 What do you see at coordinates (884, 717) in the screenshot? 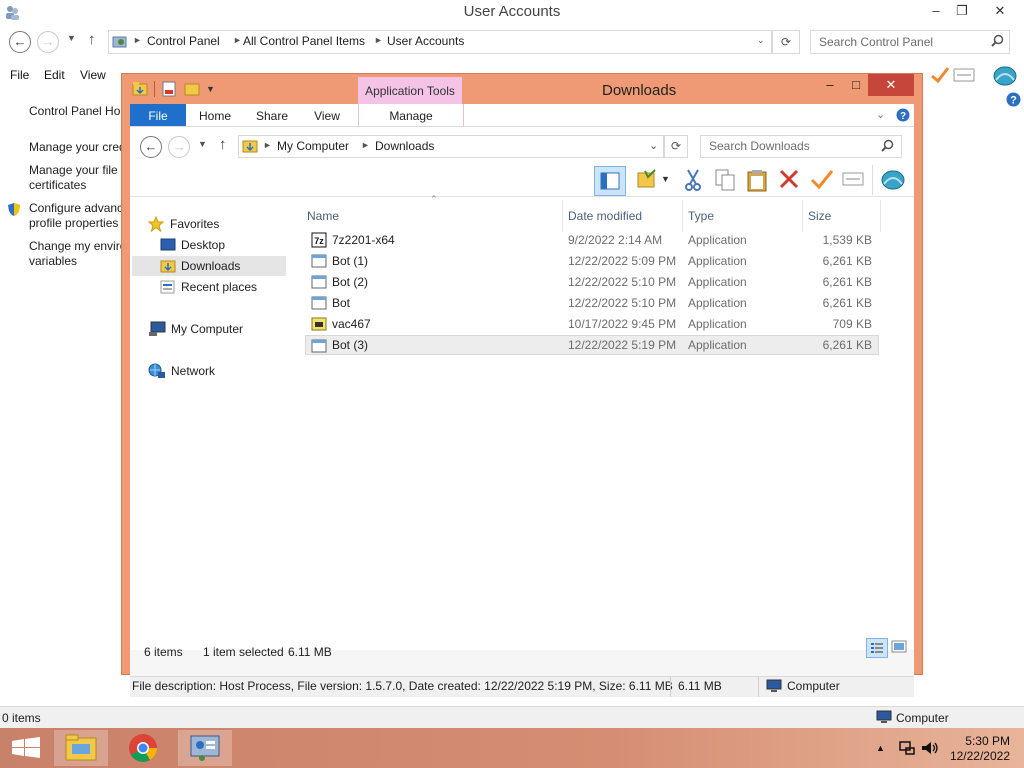
I see `computer-icon` at bounding box center [884, 717].